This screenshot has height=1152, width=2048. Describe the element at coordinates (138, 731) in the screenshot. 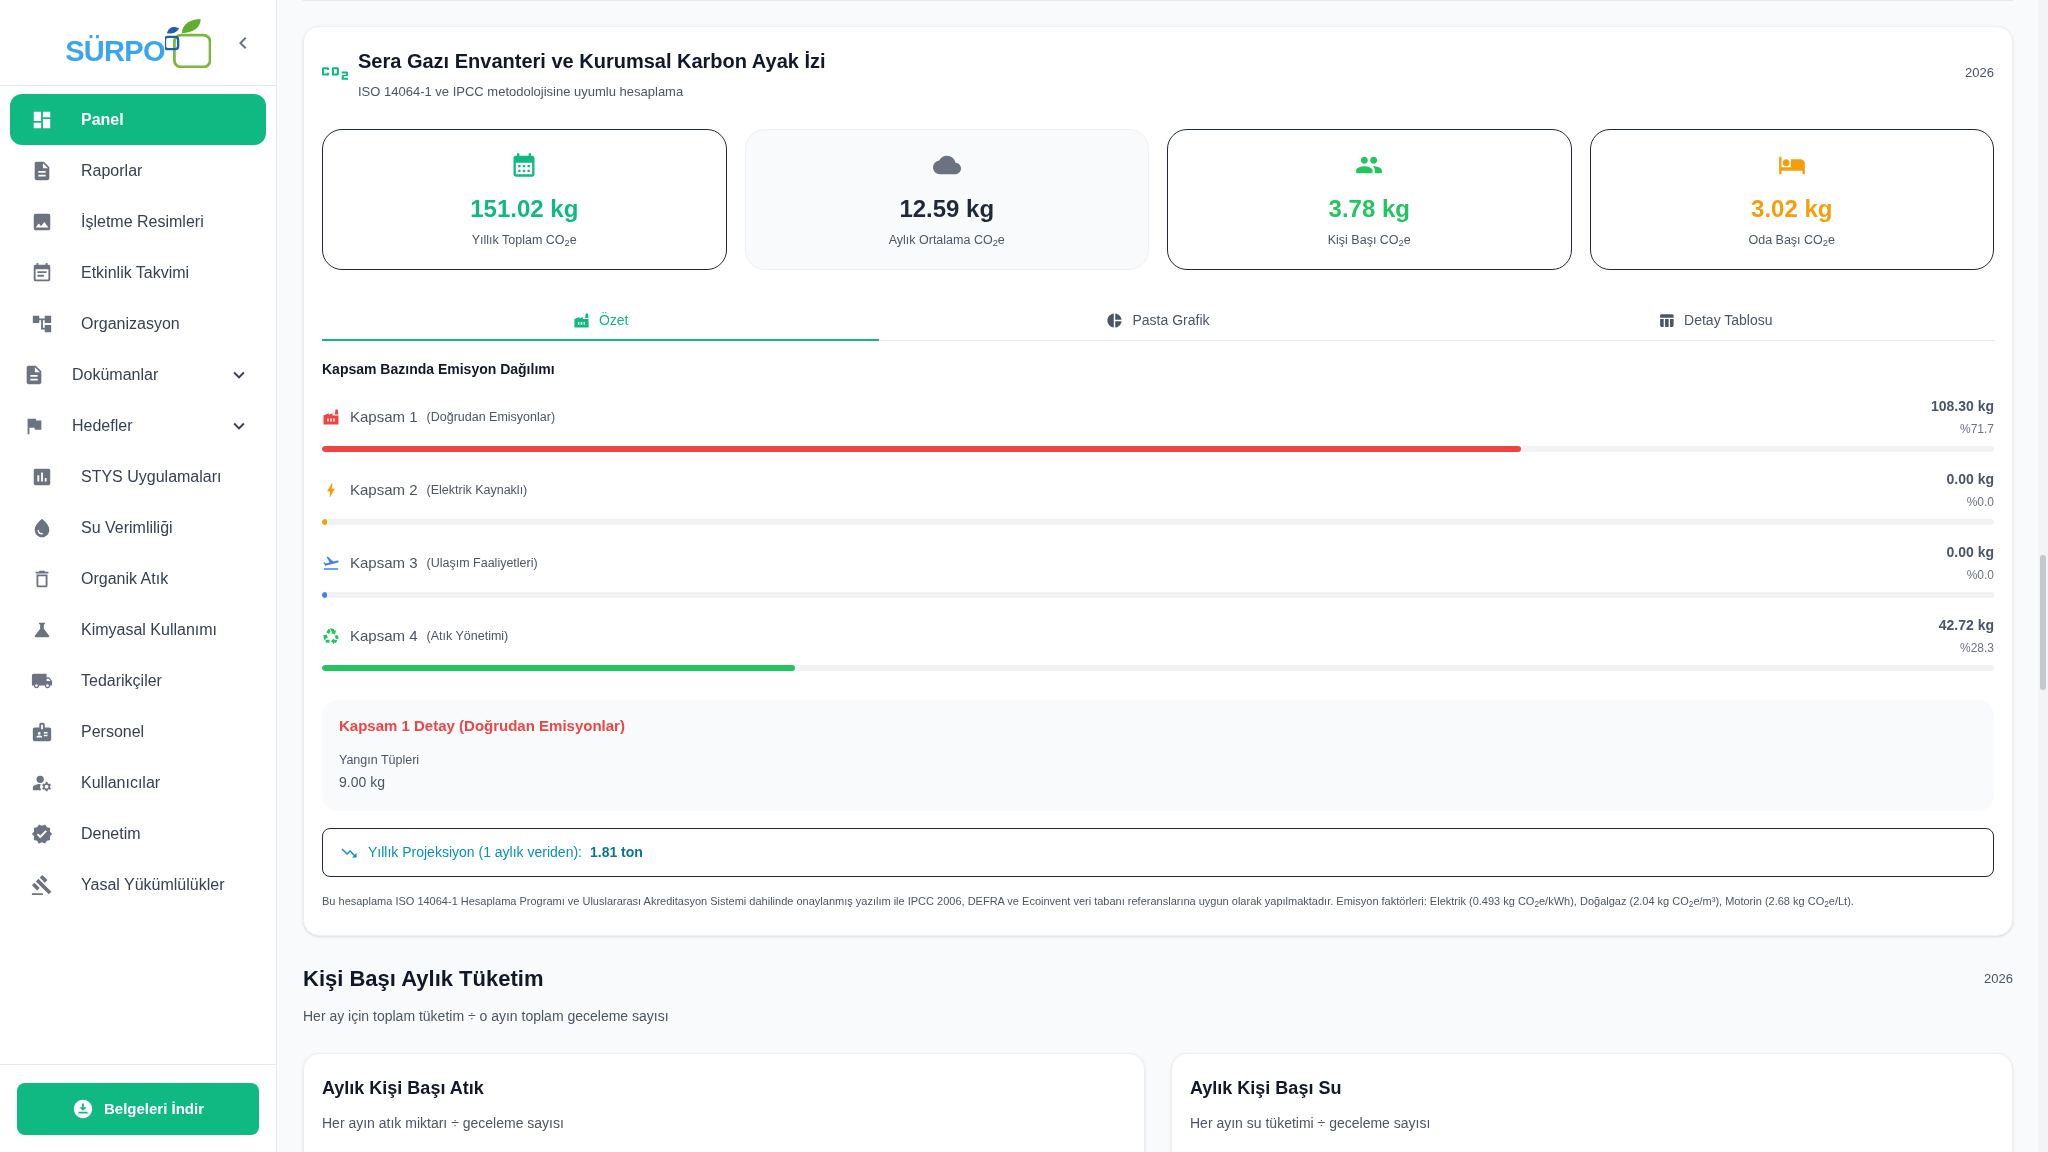

I see `sidebar-item: Personel` at that location.